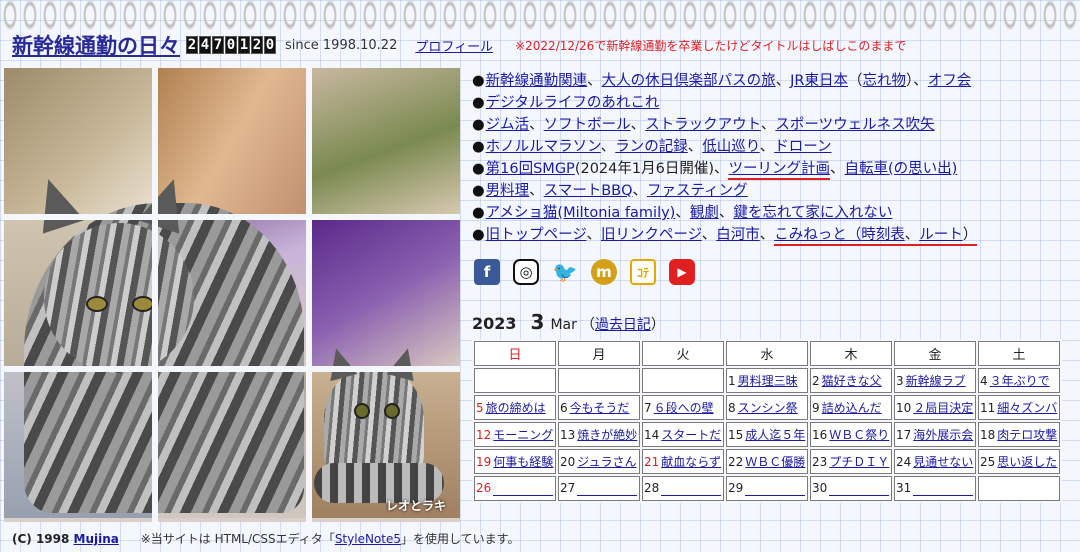 The height and width of the screenshot is (552, 1080). Describe the element at coordinates (691, 435) in the screenshot. I see `diary-entry-link: スタートだ` at that location.